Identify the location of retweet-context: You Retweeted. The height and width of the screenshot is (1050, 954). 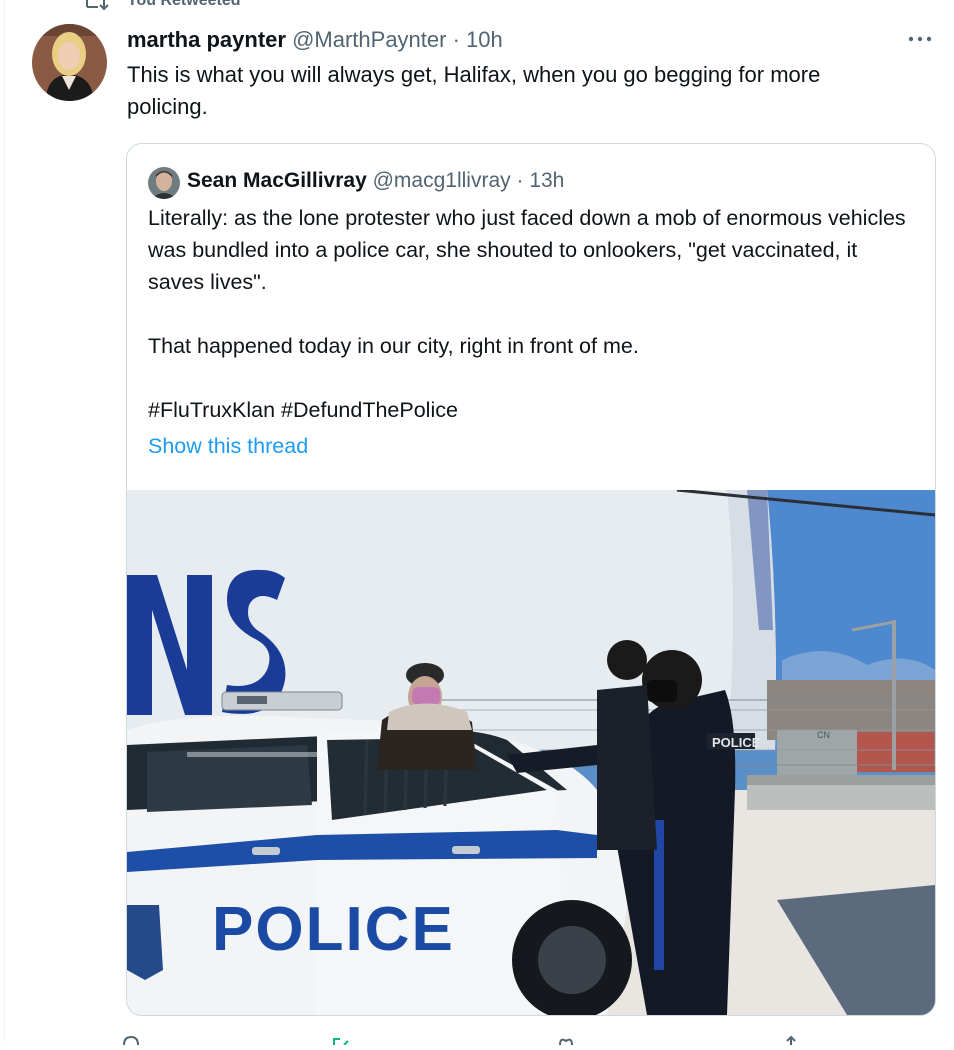
(162, 6).